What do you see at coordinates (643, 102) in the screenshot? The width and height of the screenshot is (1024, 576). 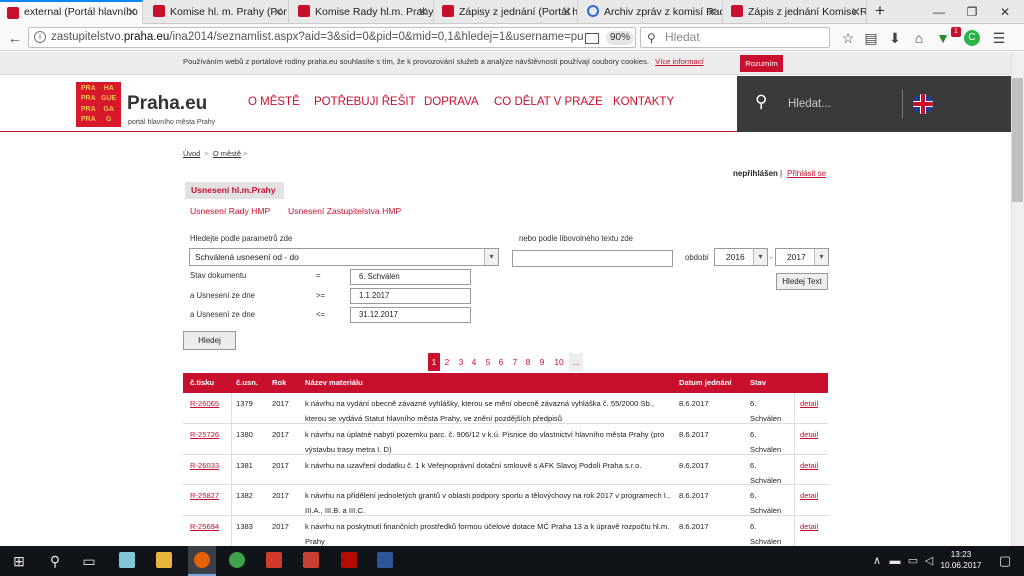 I see `menu-kontakty: KONTAKTY` at bounding box center [643, 102].